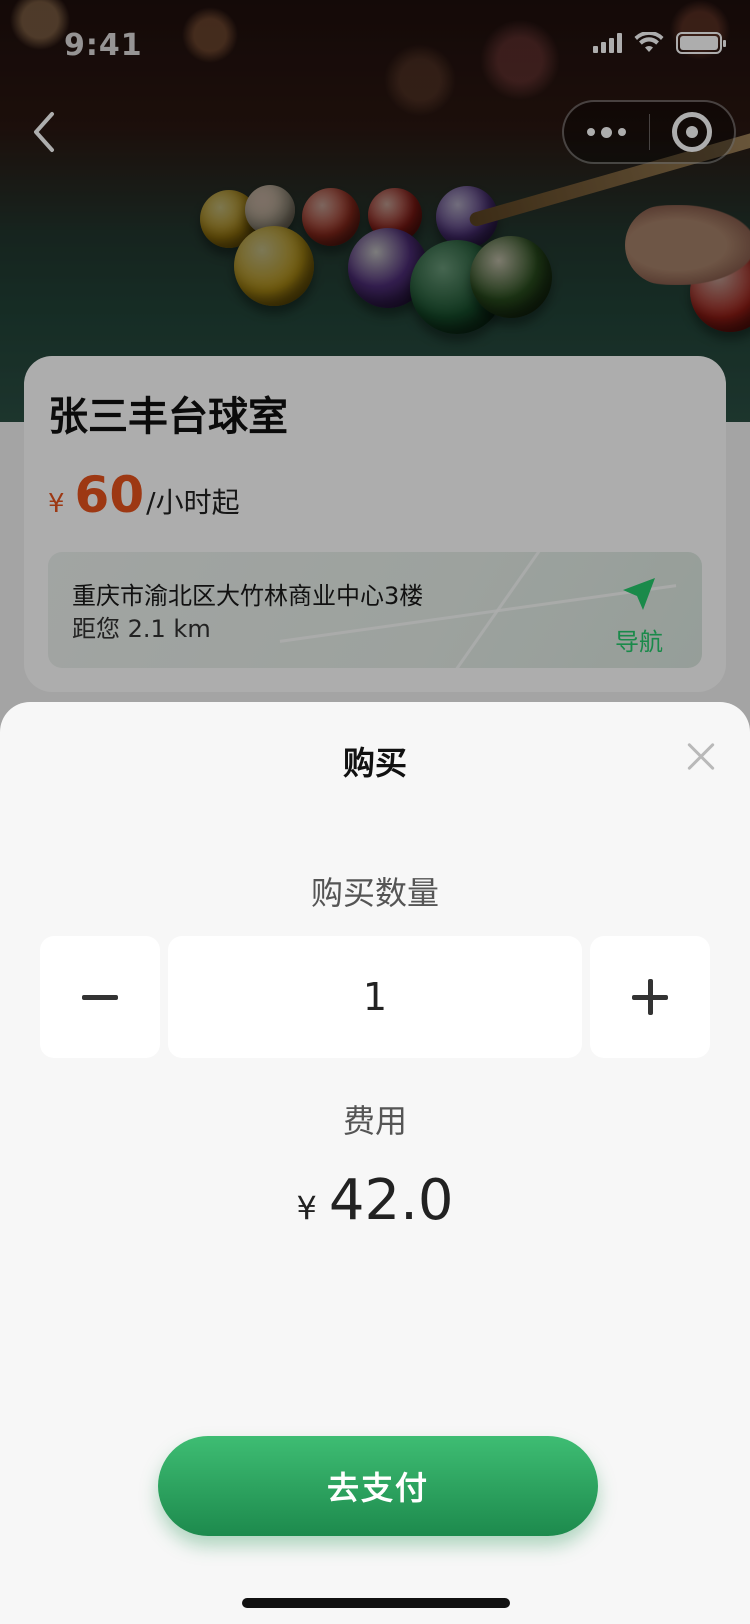 The height and width of the screenshot is (1624, 750). Describe the element at coordinates (378, 1486) in the screenshot. I see `pay-button: 去支付` at that location.